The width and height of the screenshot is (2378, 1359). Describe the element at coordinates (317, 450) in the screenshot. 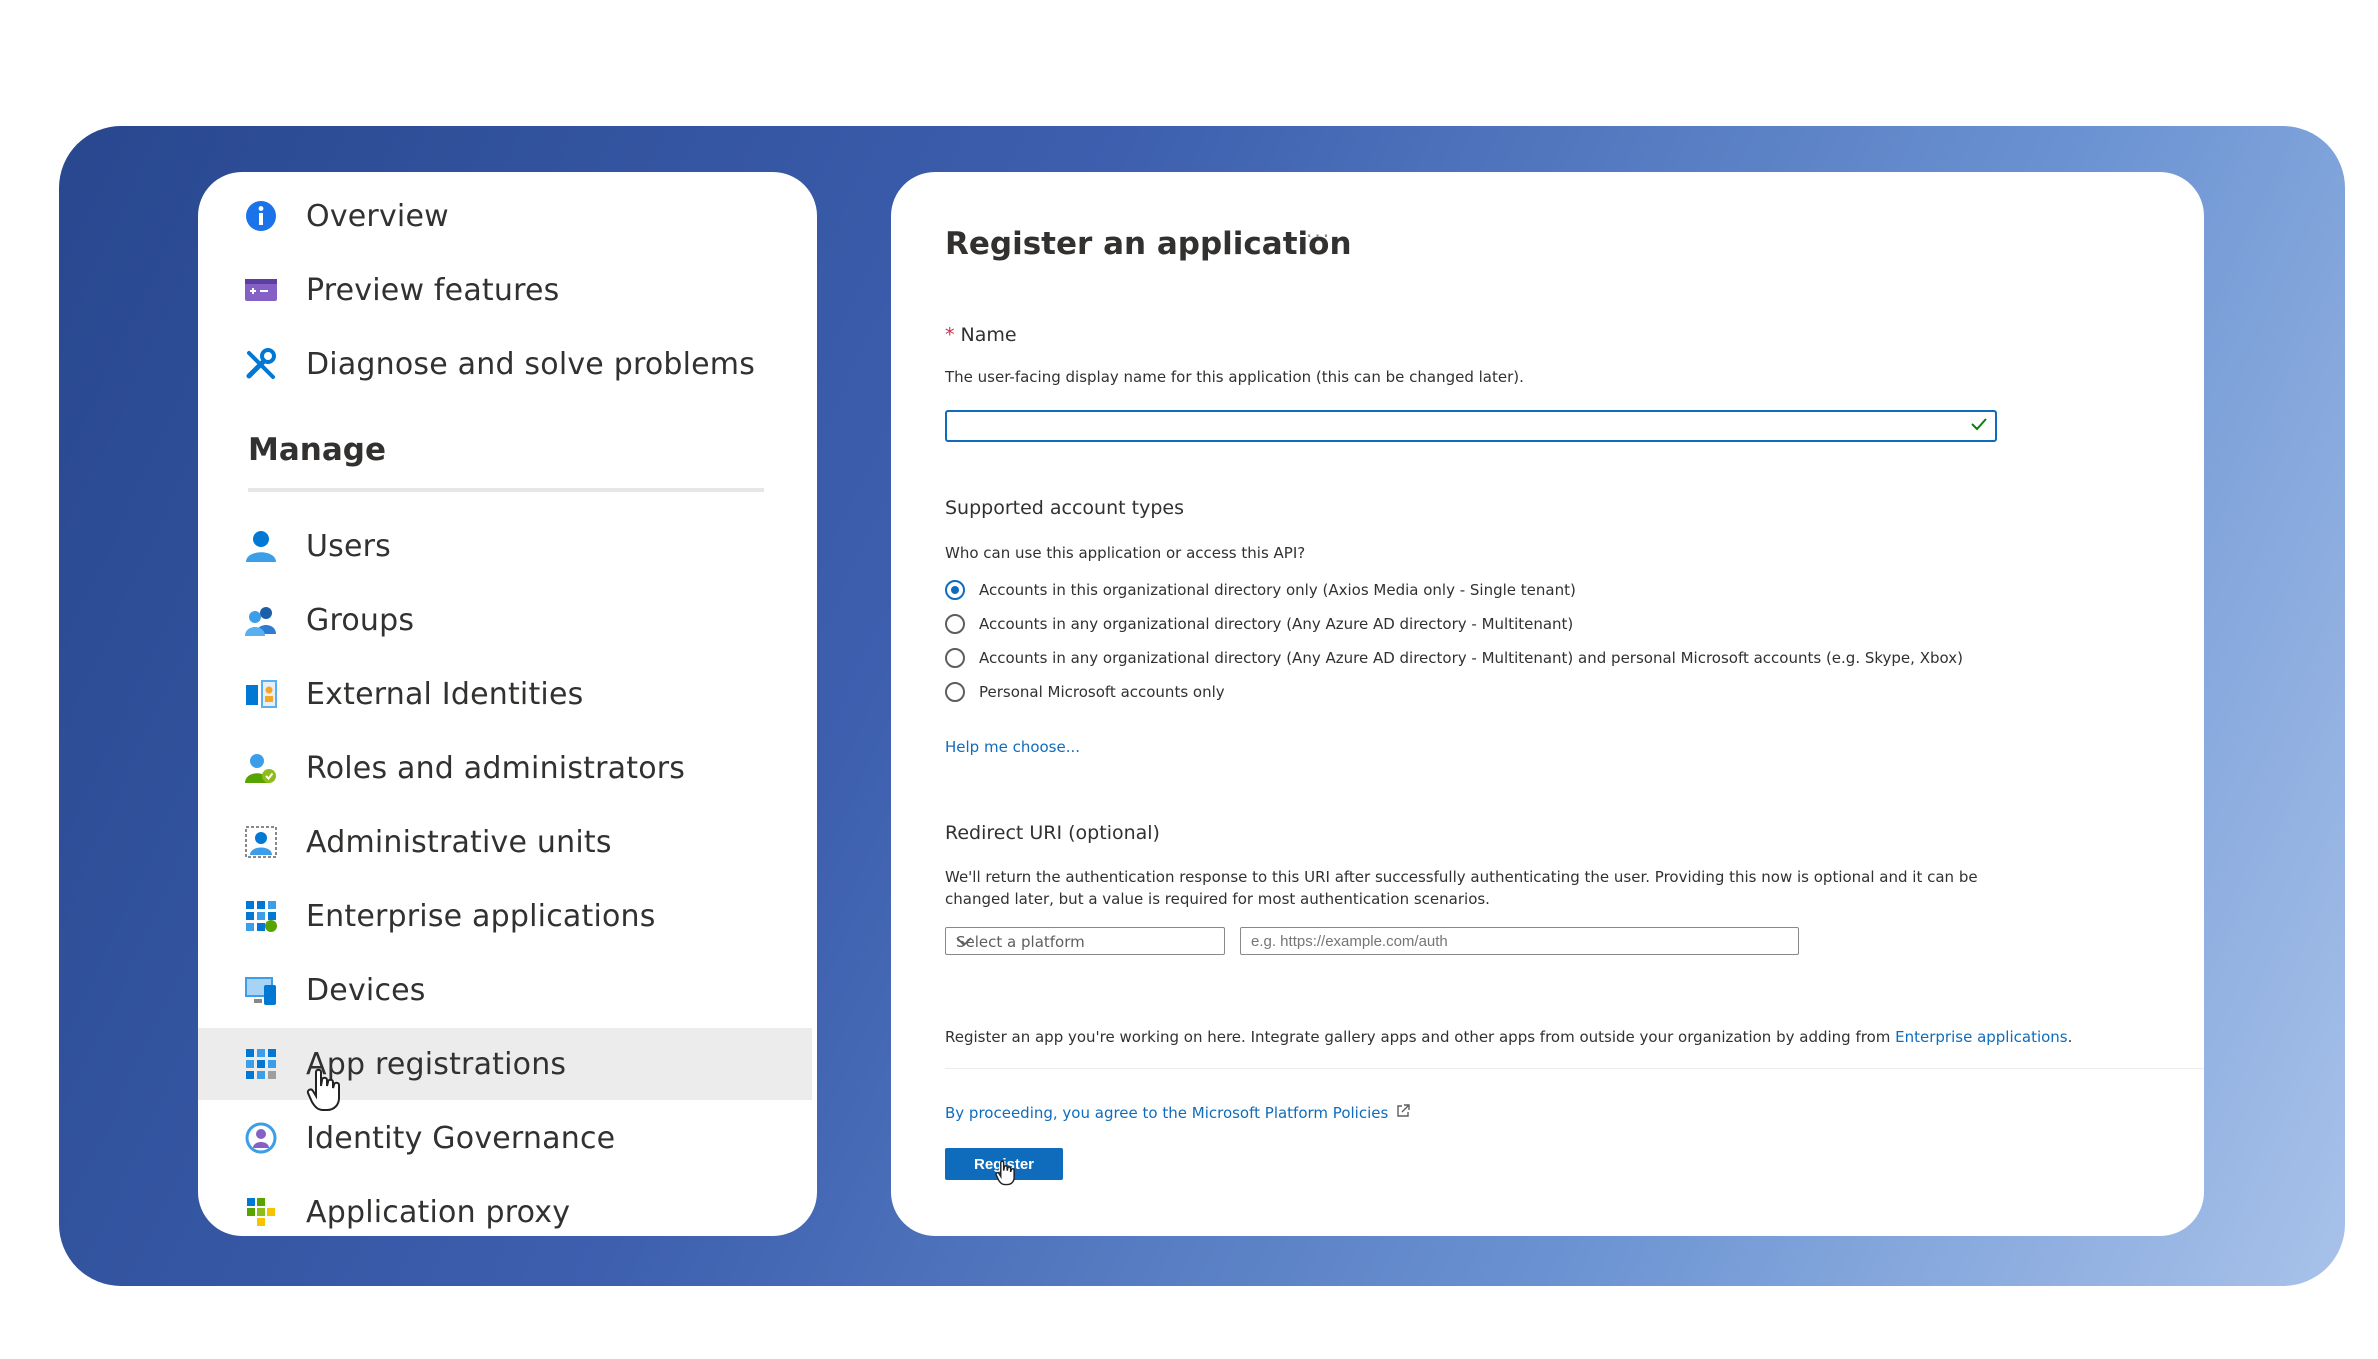

I see `section-title-manage: Manage` at that location.